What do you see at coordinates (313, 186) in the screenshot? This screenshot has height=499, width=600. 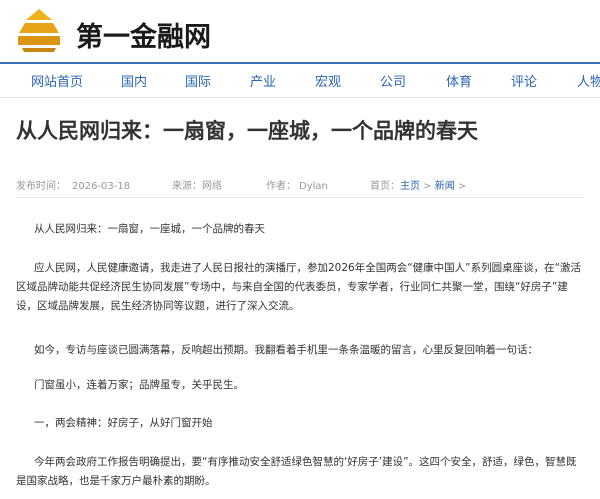 I see `author-value: Dylan` at bounding box center [313, 186].